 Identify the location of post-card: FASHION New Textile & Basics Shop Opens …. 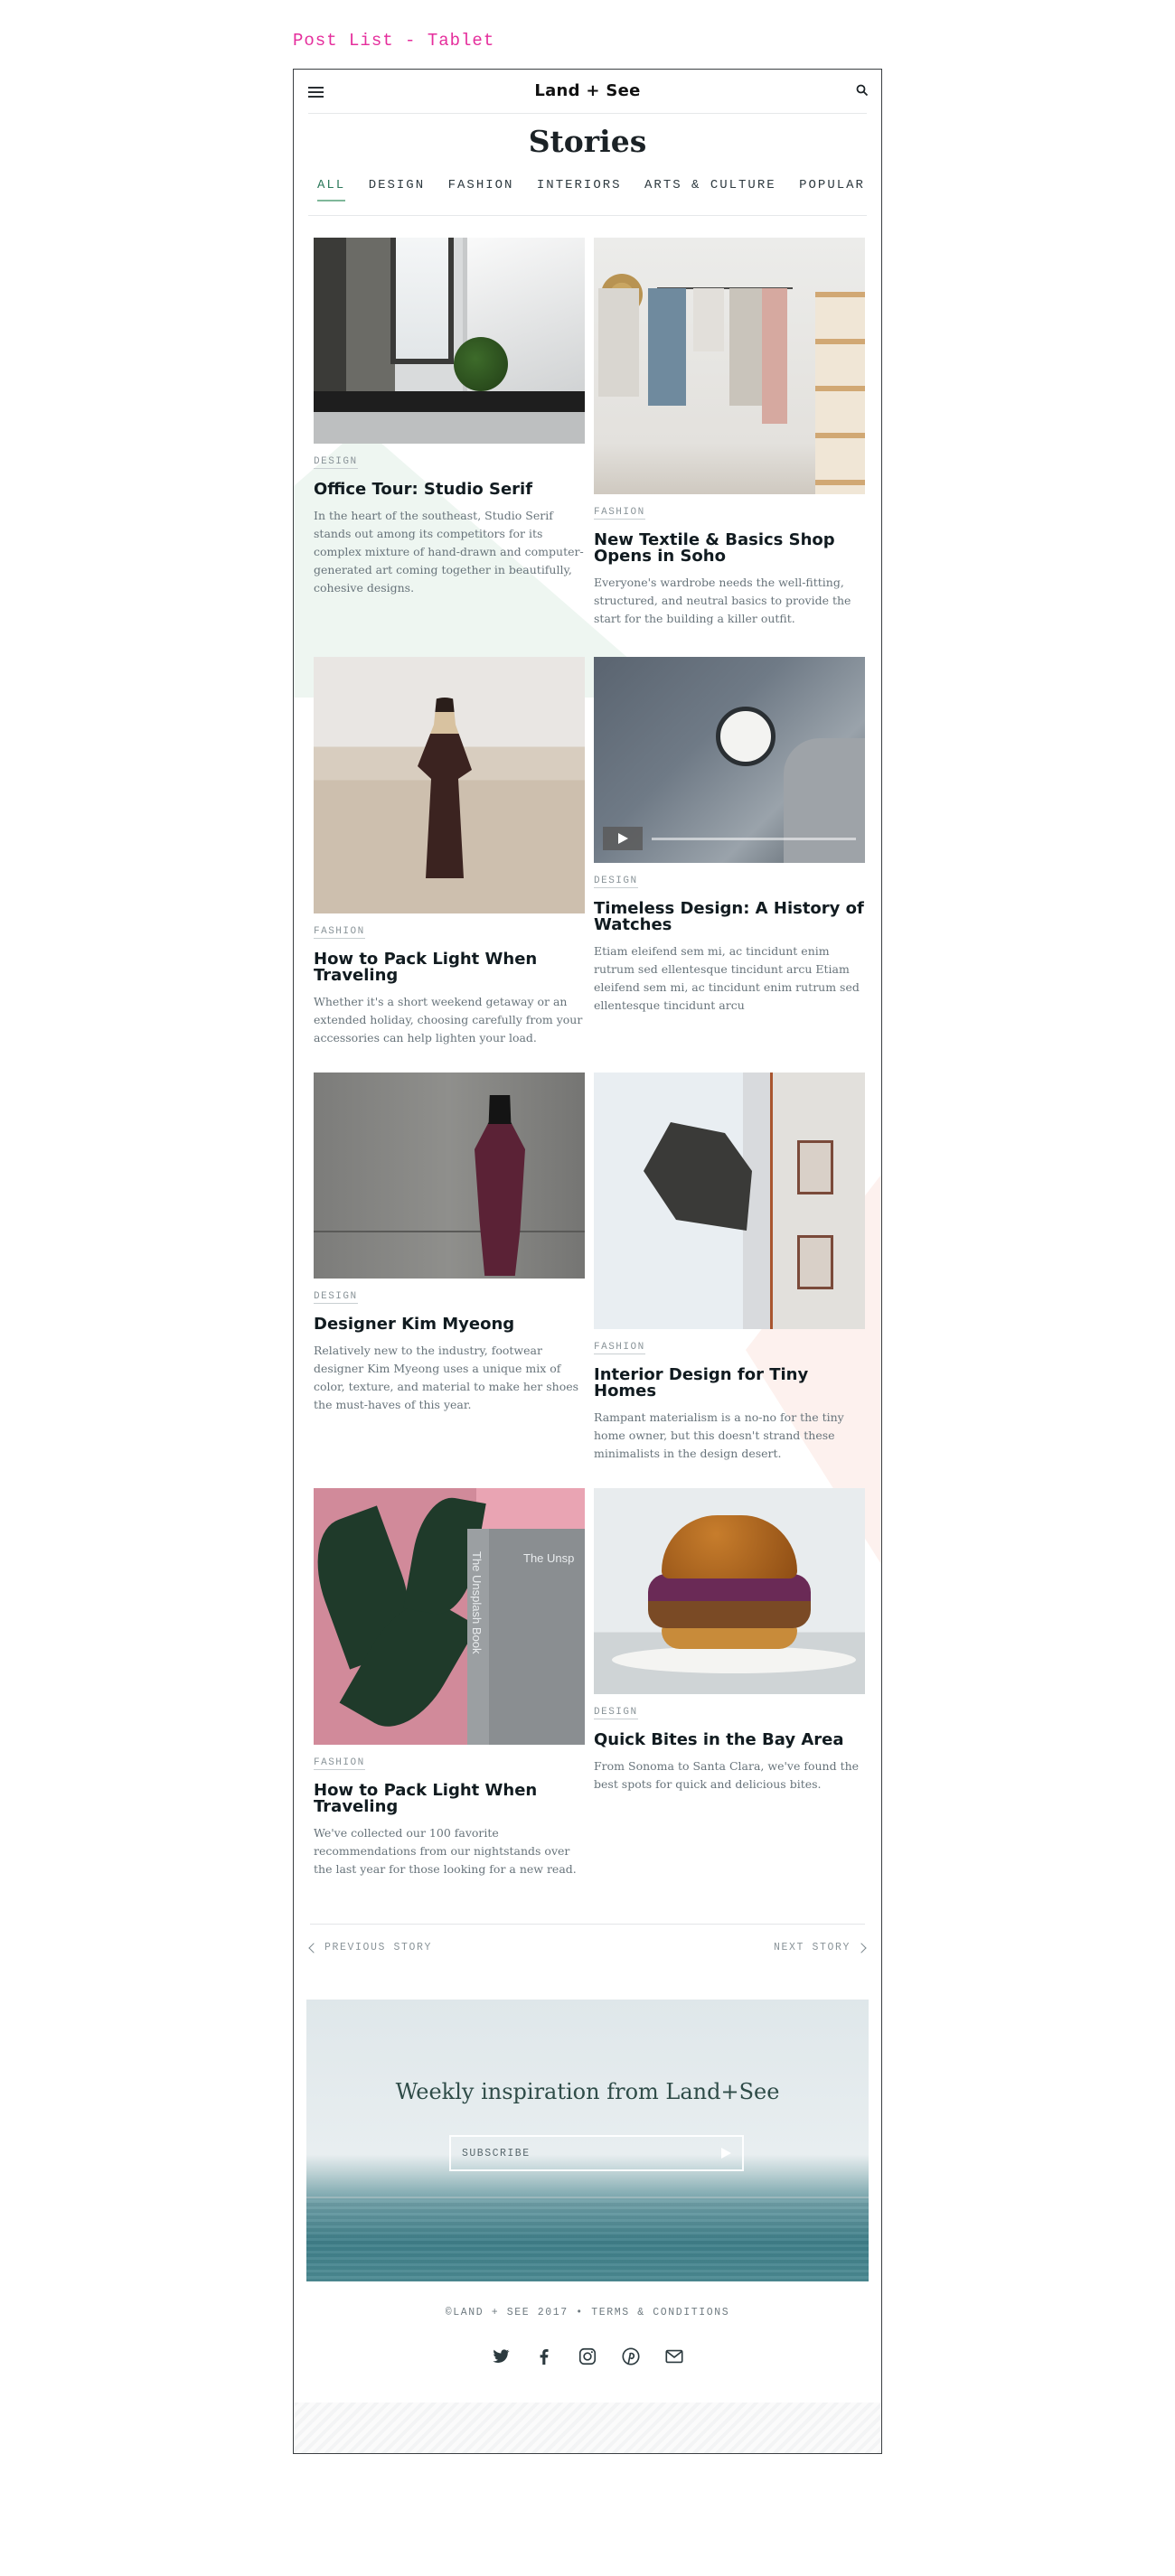
(729, 433).